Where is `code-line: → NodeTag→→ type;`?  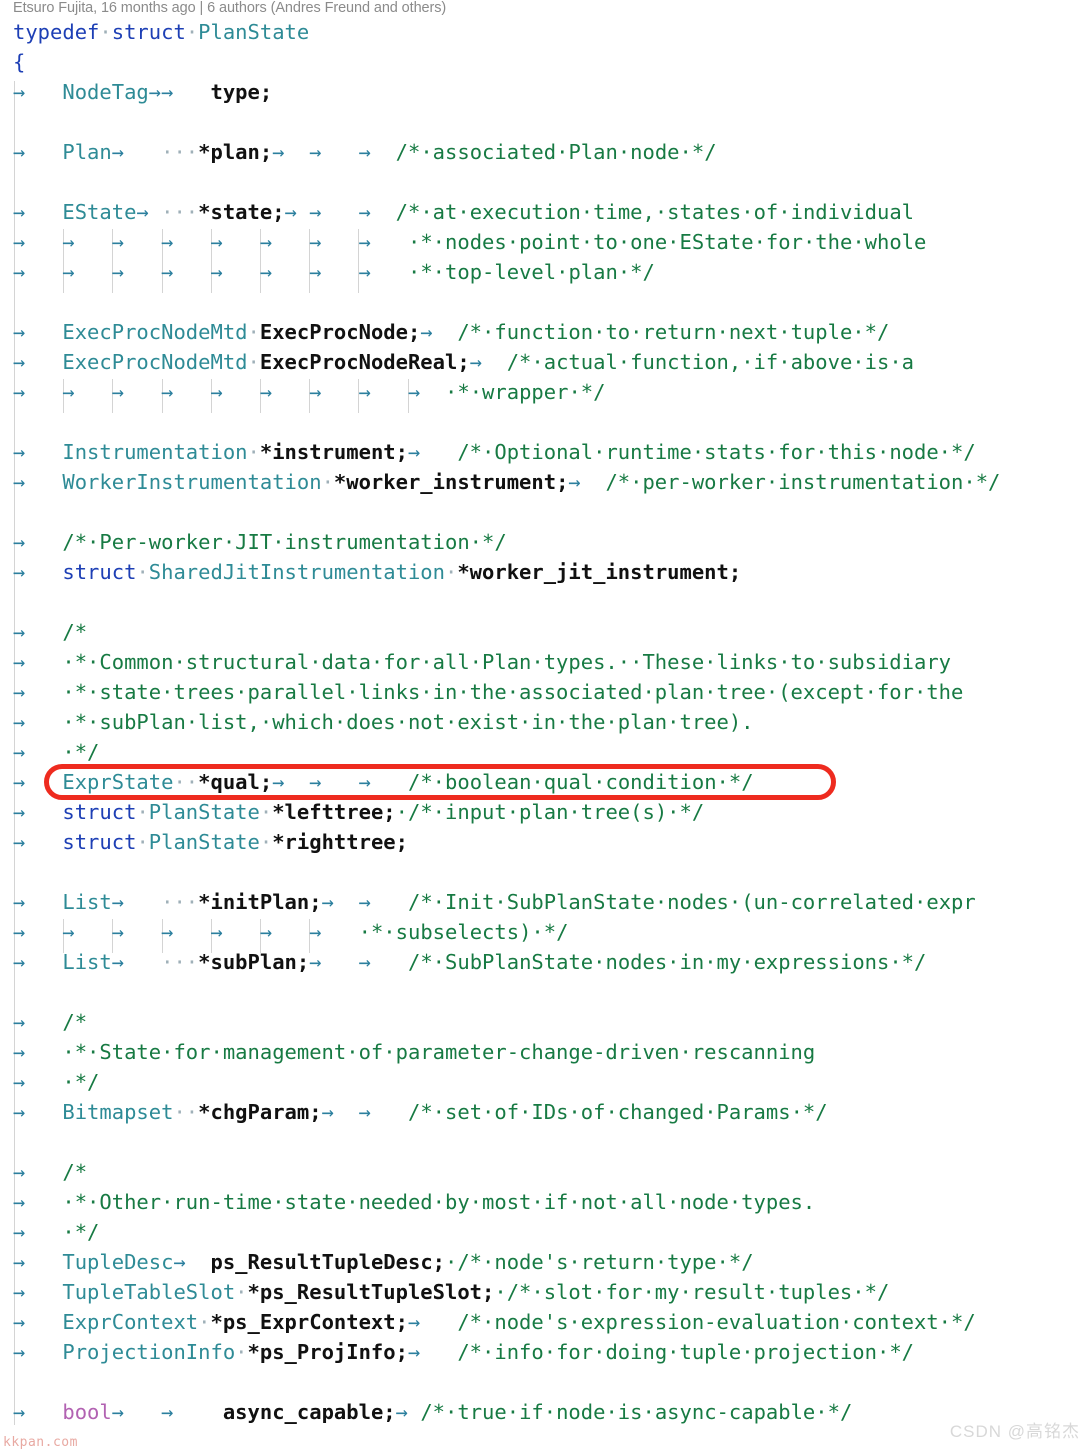
code-line: → NodeTag→→ type; is located at coordinates (545, 92).